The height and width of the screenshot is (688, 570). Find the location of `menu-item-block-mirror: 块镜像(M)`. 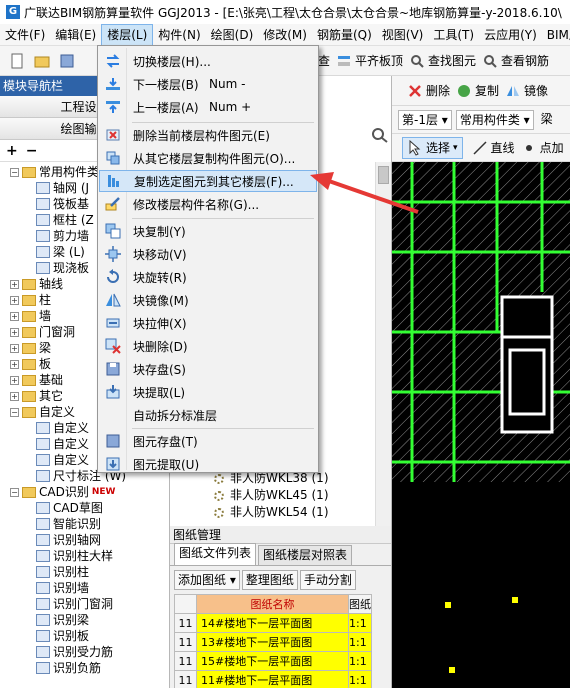

menu-item-block-mirror: 块镜像(M) is located at coordinates (208, 300).